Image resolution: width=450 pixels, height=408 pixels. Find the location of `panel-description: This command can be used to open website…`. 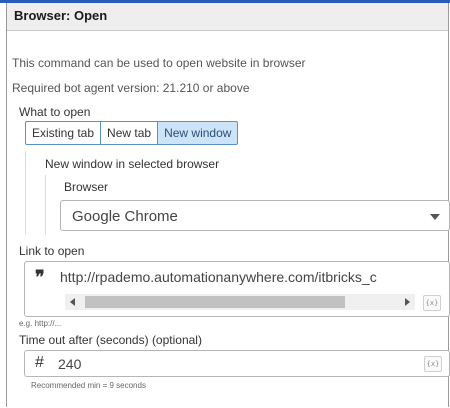

panel-description: This command can be used to open website… is located at coordinates (159, 63).